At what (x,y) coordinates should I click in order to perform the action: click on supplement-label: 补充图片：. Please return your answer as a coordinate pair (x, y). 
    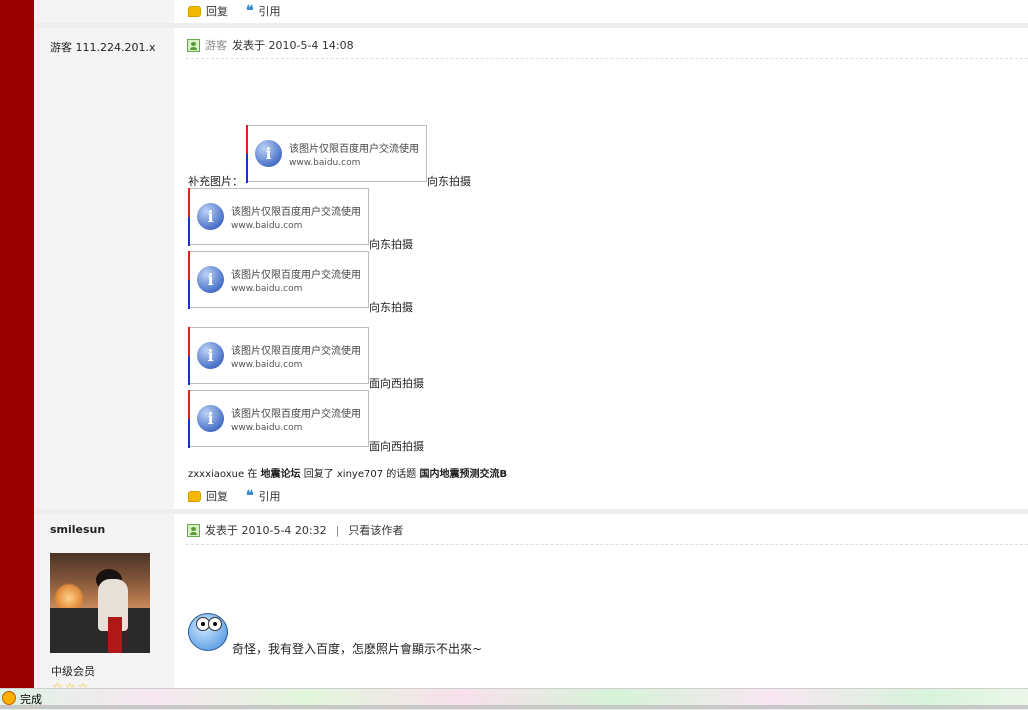
    Looking at the image, I should click on (215, 181).